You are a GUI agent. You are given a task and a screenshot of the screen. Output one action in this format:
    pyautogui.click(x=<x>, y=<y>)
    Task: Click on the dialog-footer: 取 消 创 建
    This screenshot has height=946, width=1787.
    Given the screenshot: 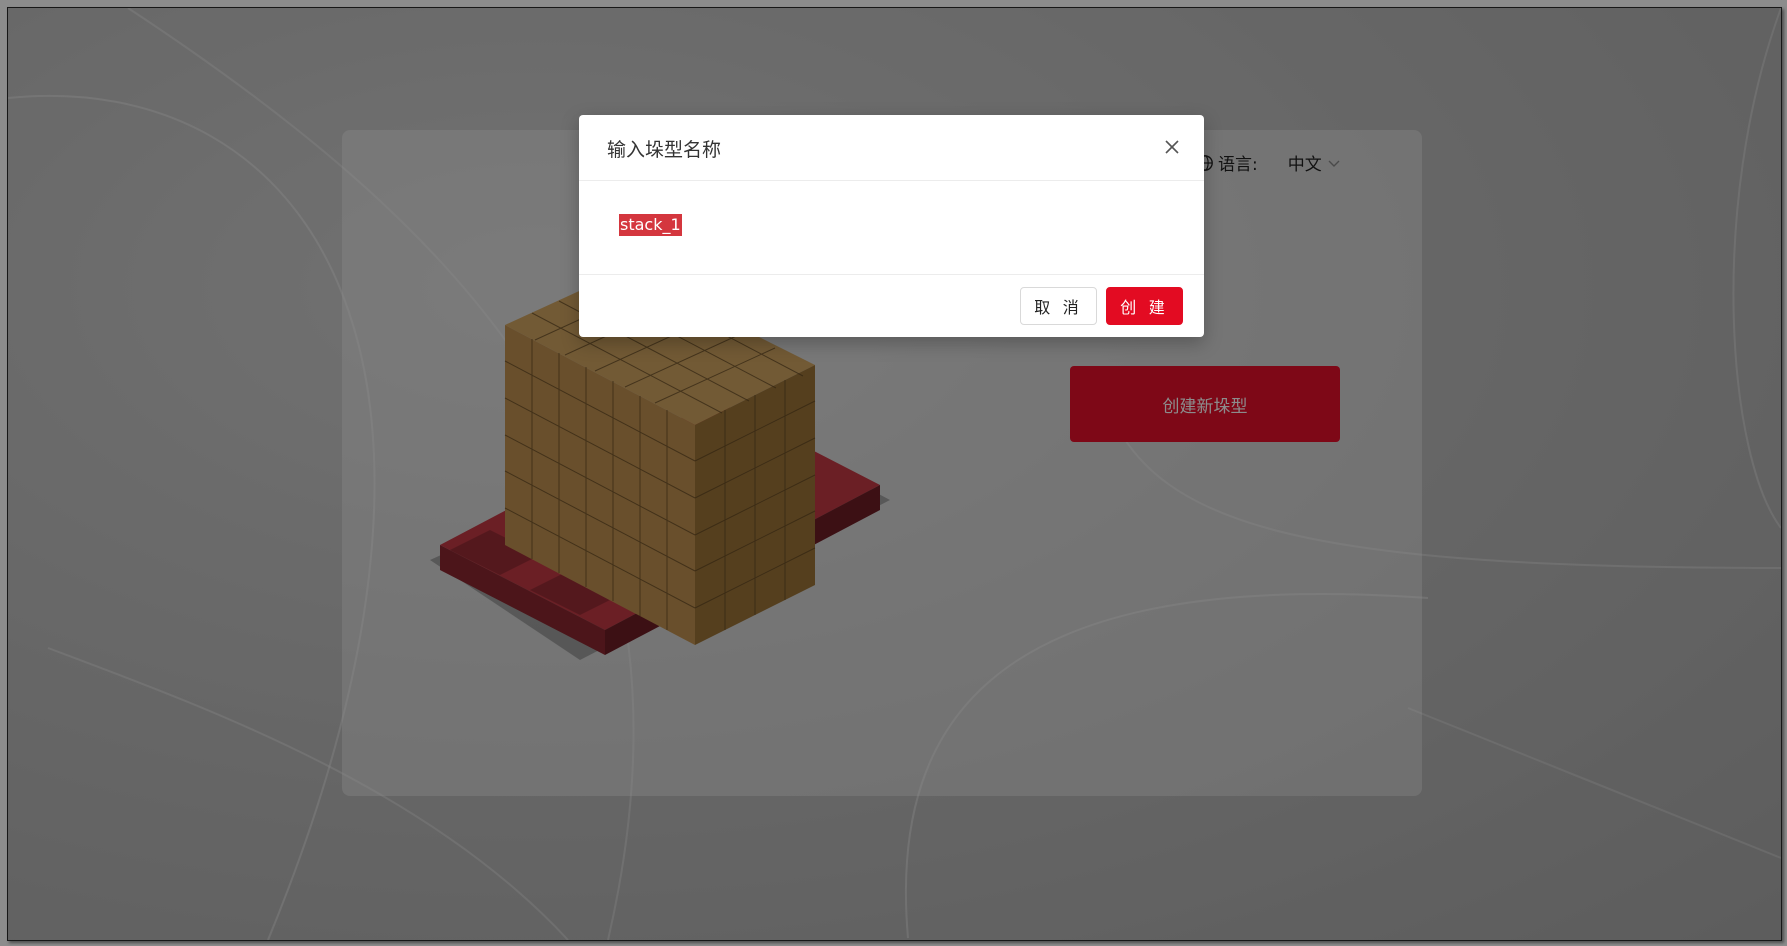 What is the action you would take?
    pyautogui.click(x=891, y=306)
    